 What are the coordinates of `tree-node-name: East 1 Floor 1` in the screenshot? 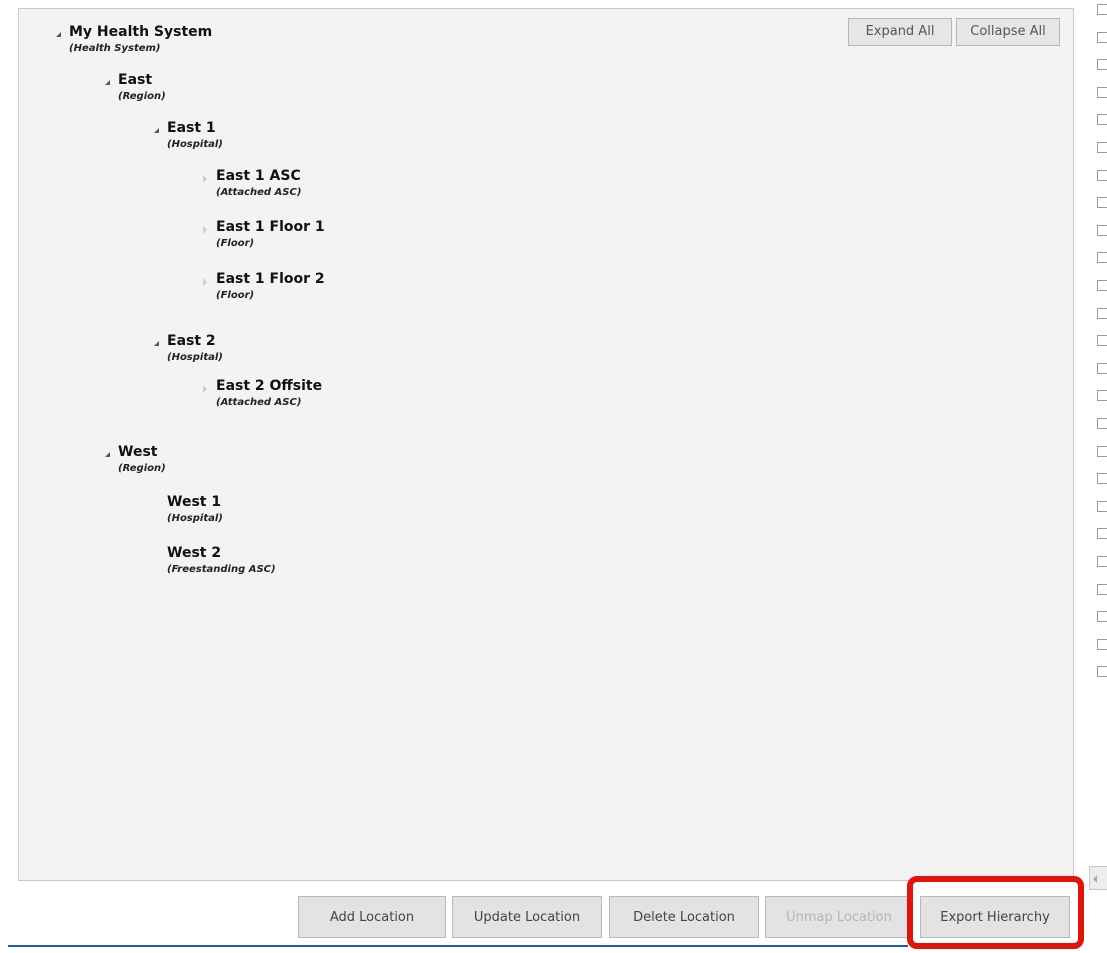 It's located at (270, 227).